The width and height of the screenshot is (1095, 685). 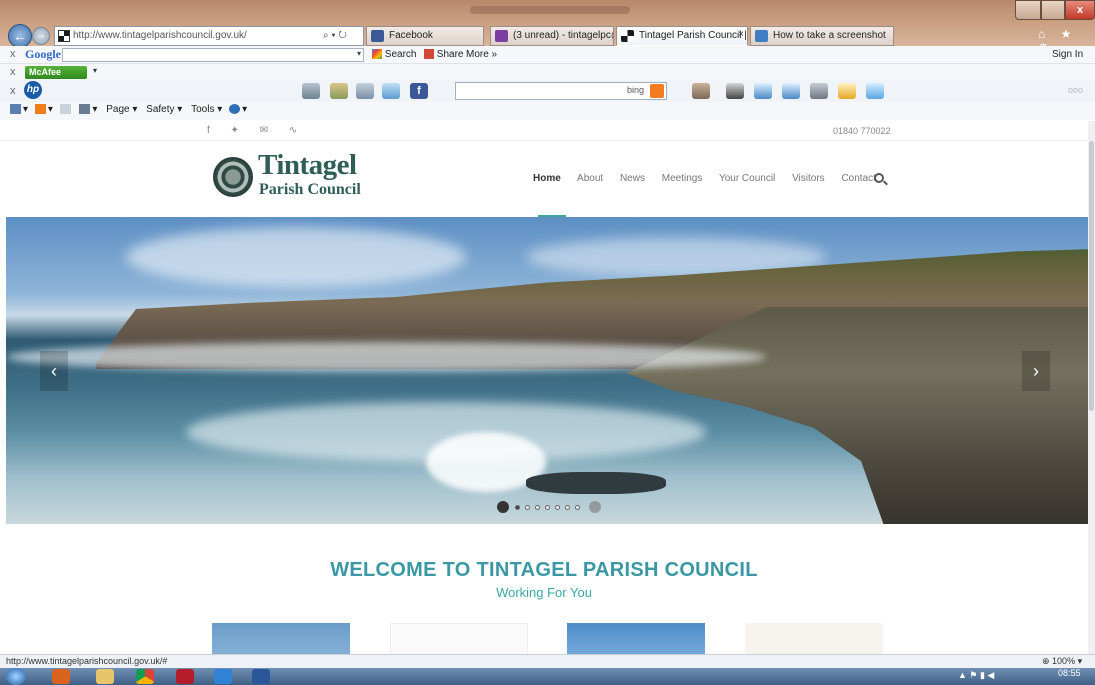 I want to click on nav-news: News, so click(x=632, y=178).